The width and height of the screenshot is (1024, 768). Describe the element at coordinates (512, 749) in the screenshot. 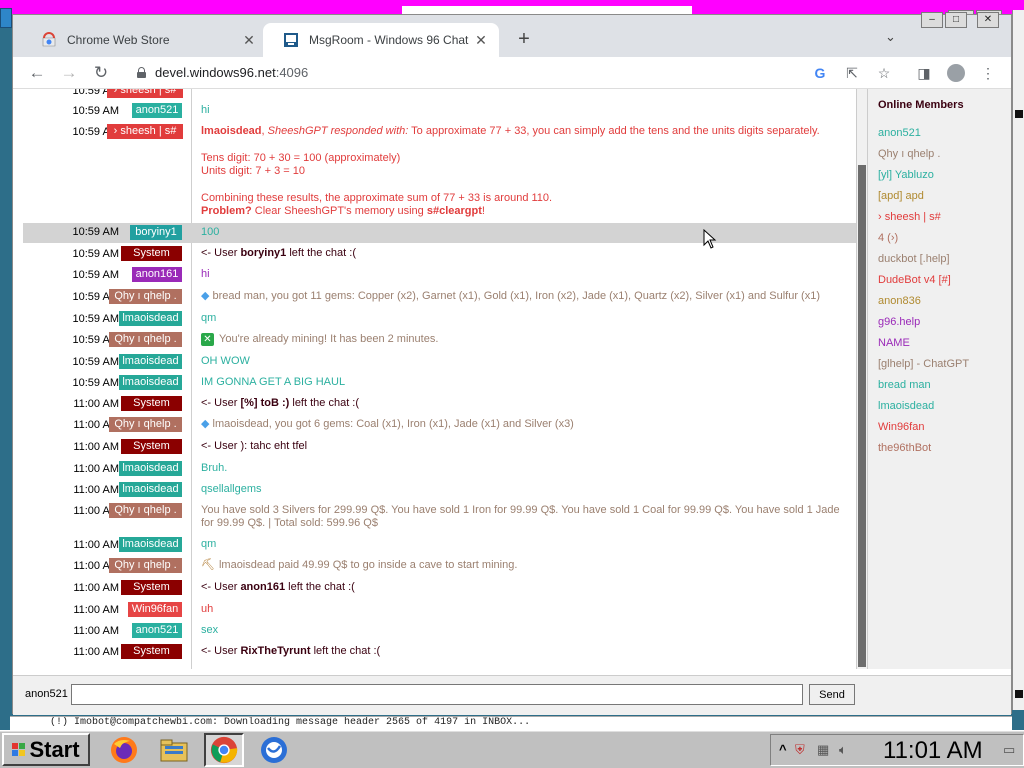

I see `taskbar: Start ^ ⛨ ▦ 🔈︎ 11:01 AM ▭` at that location.